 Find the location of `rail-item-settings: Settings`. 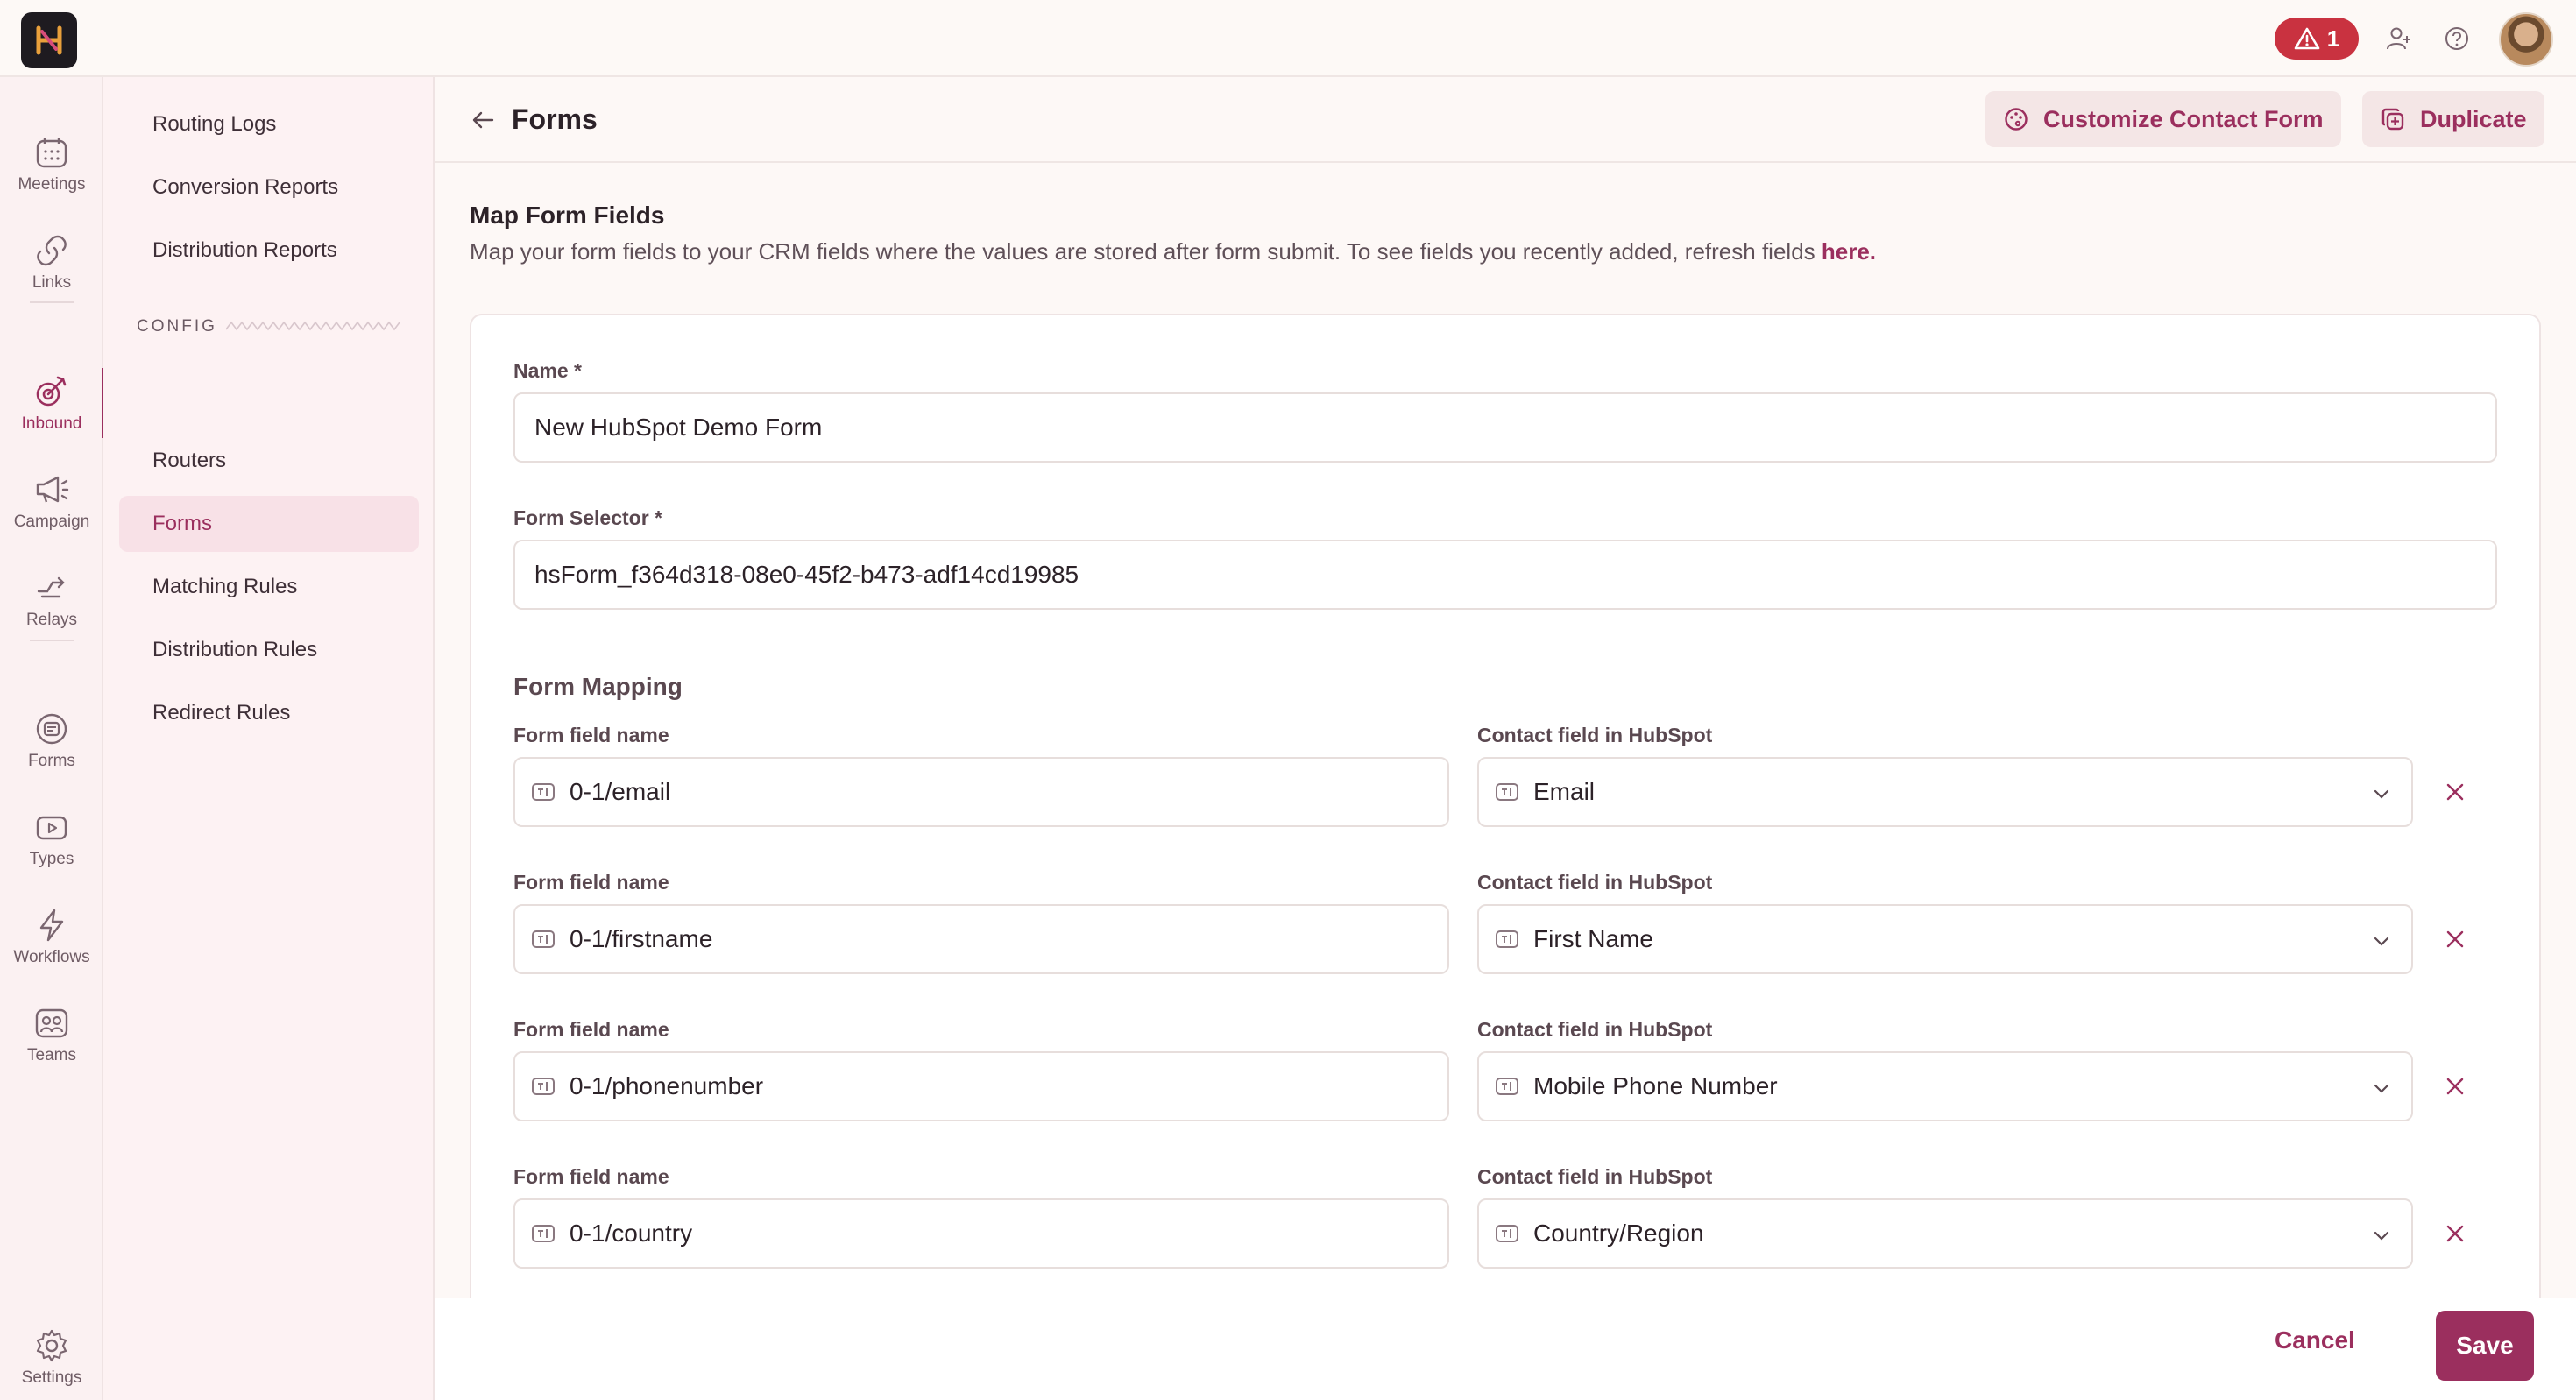

rail-item-settings: Settings is located at coordinates (51, 1358).